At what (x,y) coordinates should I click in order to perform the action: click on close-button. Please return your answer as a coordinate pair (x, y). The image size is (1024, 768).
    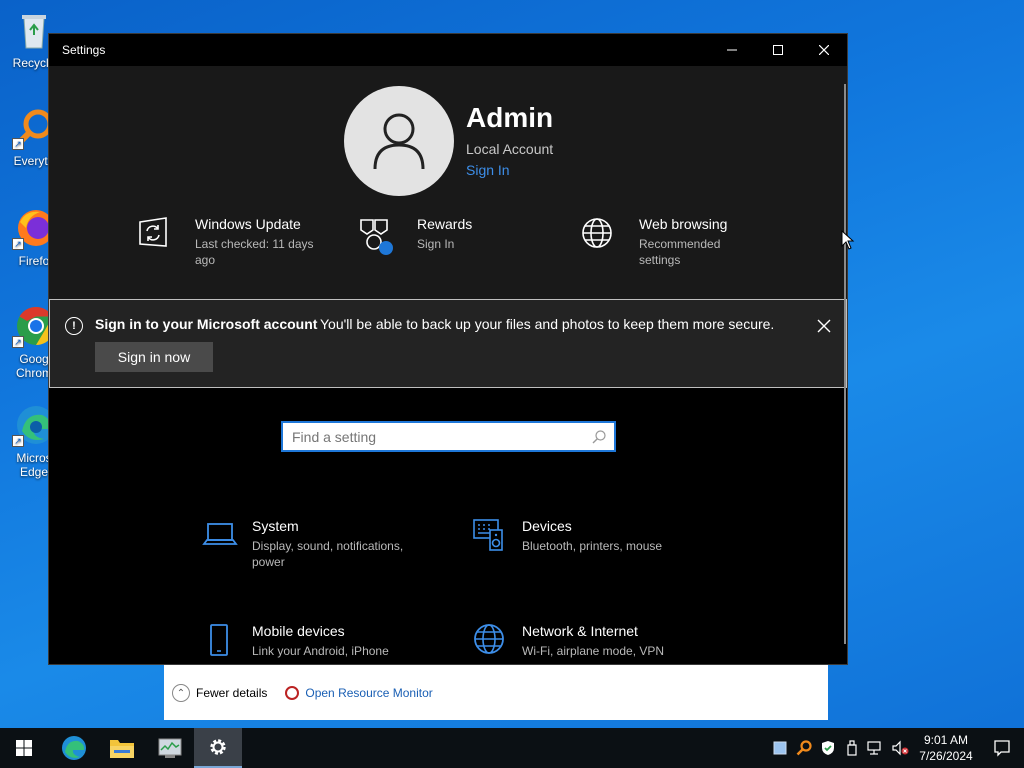
    Looking at the image, I should click on (824, 50).